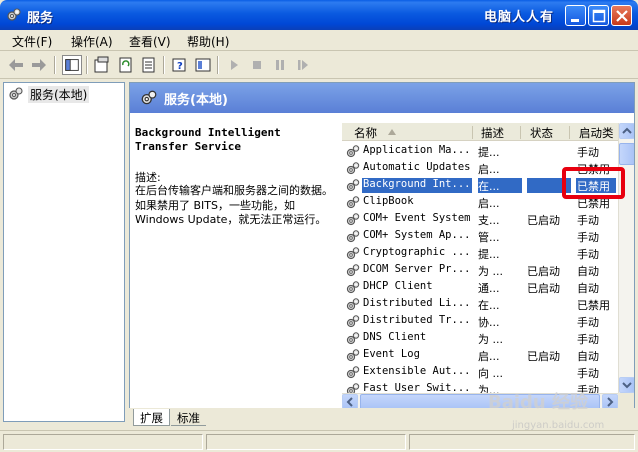 The width and height of the screenshot is (638, 452). Describe the element at coordinates (151, 417) in the screenshot. I see `tab-extended: 扩展` at that location.